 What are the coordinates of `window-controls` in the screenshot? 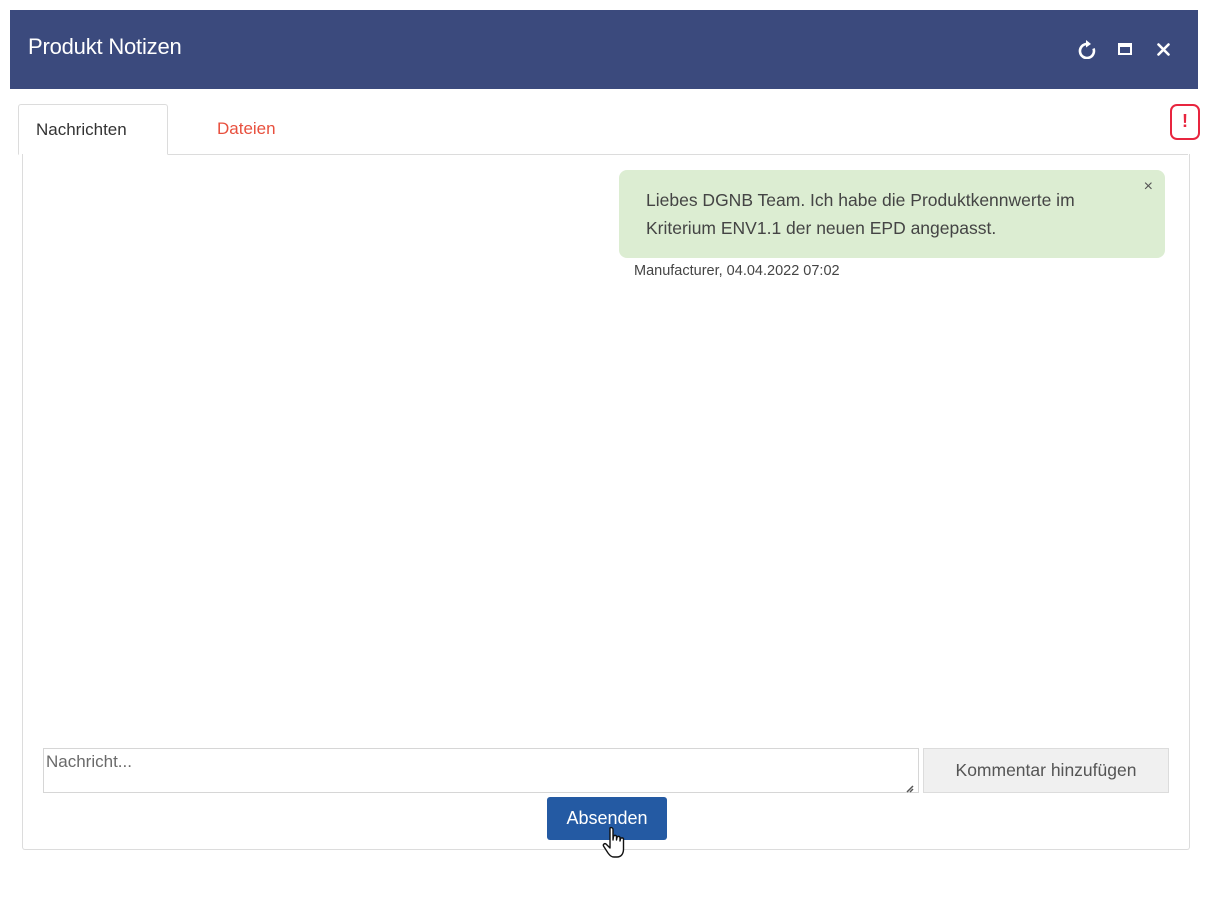 It's located at (1125, 49).